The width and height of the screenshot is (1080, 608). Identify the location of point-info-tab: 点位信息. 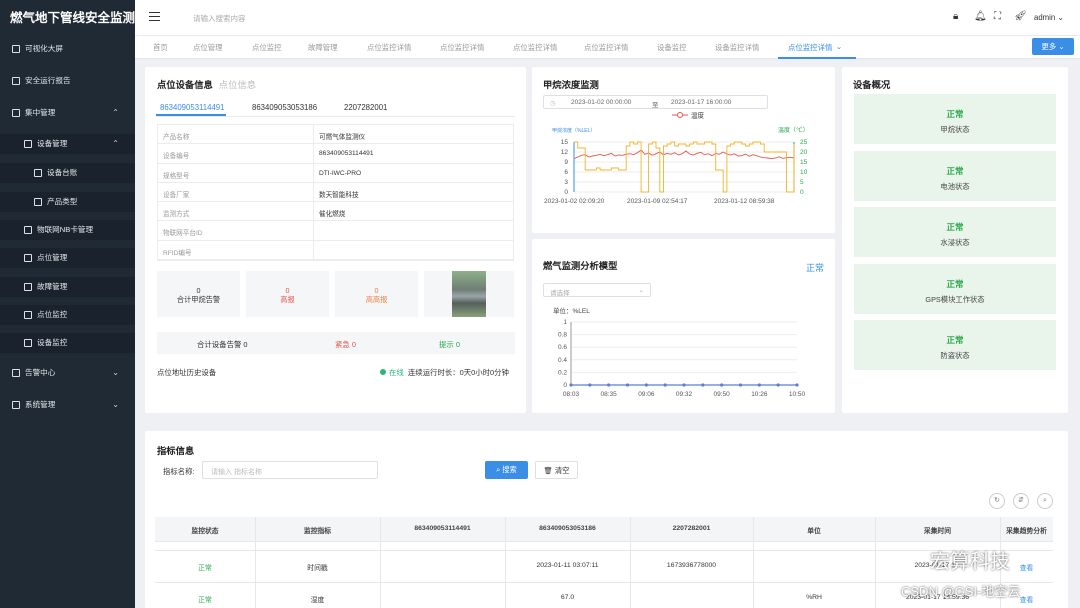
(237, 85).